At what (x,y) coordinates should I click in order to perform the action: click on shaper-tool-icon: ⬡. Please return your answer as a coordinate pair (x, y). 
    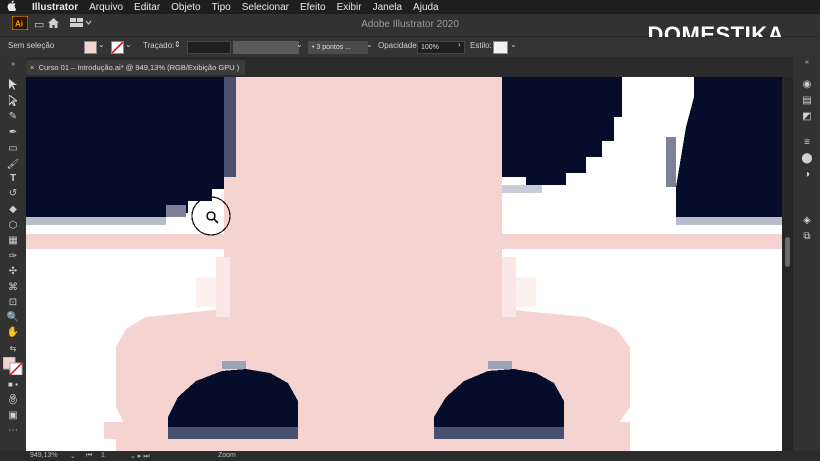
    Looking at the image, I should click on (13, 226).